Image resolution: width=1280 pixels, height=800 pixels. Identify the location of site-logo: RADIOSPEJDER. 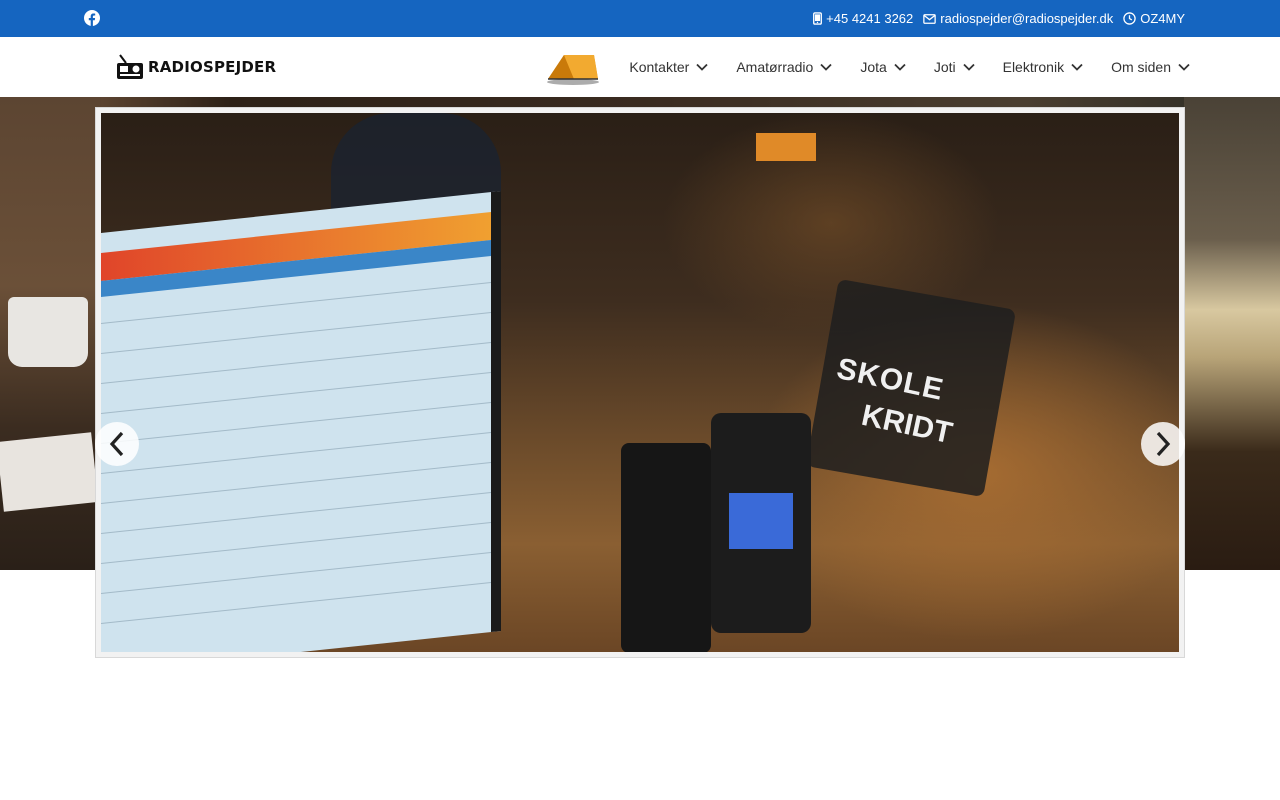
(196, 67).